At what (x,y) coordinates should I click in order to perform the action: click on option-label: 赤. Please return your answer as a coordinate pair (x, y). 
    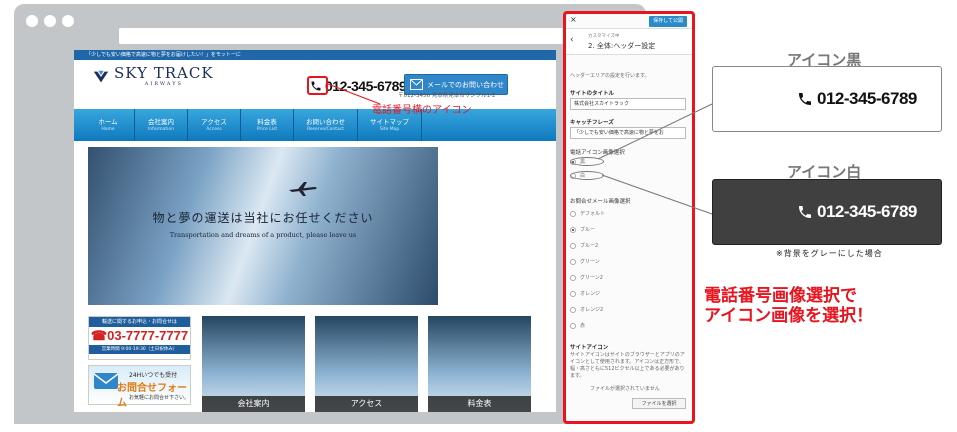
    Looking at the image, I should click on (583, 326).